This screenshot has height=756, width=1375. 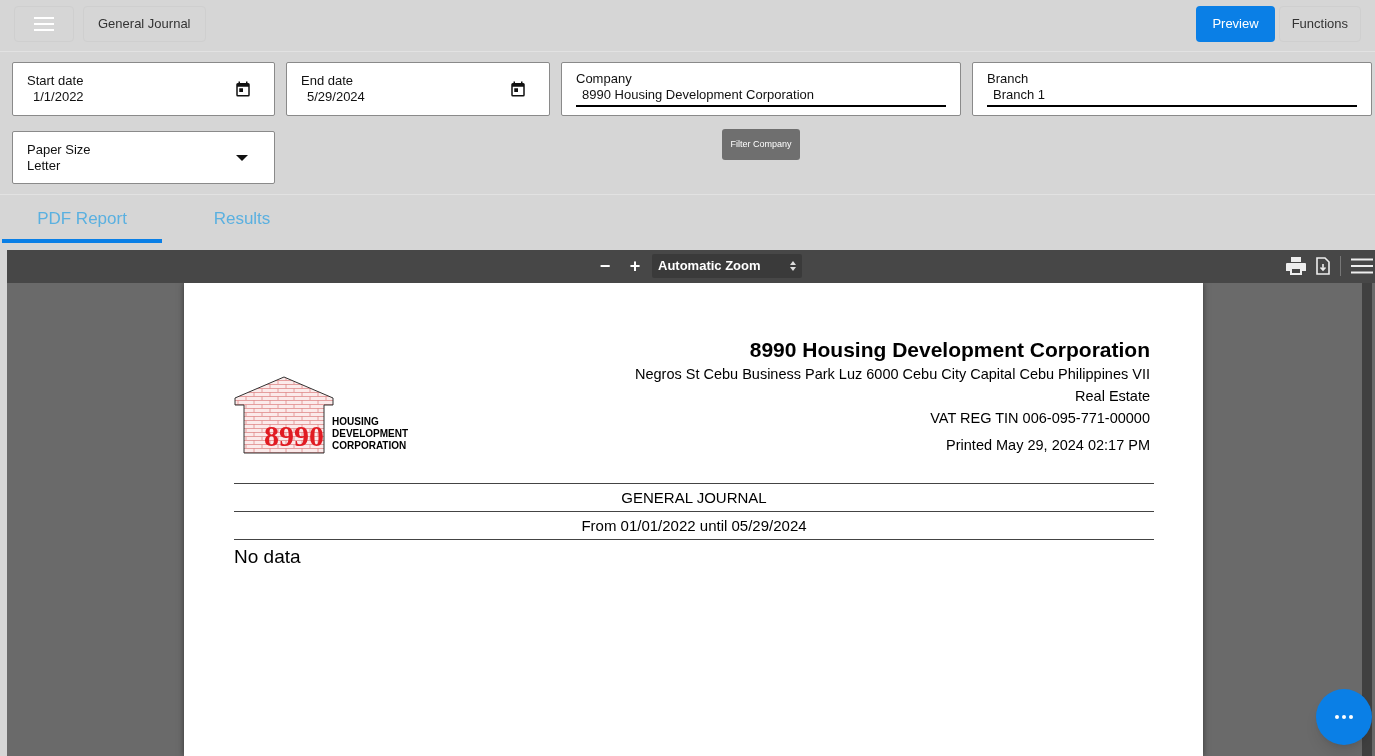 What do you see at coordinates (336, 97) in the screenshot?
I see `field-value: 5/29/2024` at bounding box center [336, 97].